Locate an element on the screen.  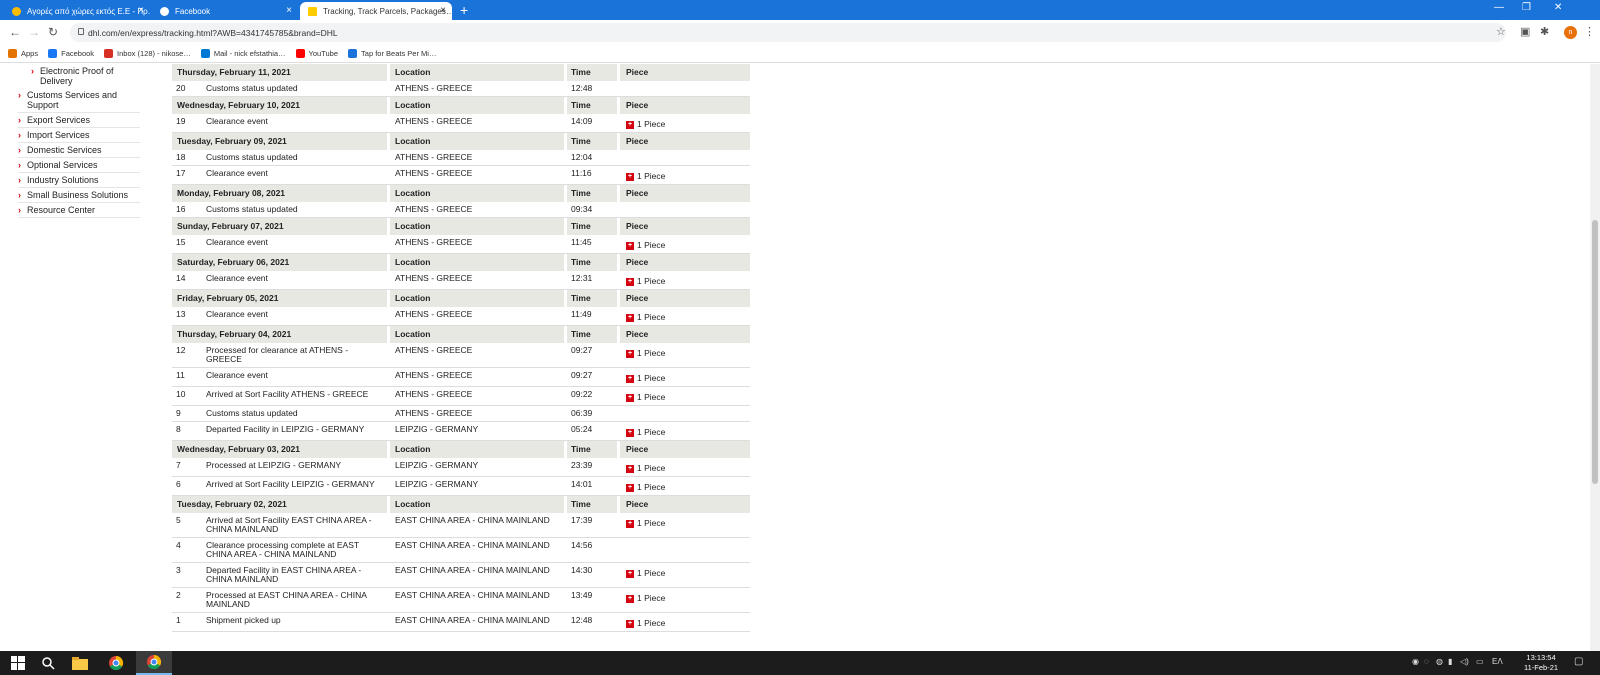
minimize-icon: — is located at coordinates (1499, 7).